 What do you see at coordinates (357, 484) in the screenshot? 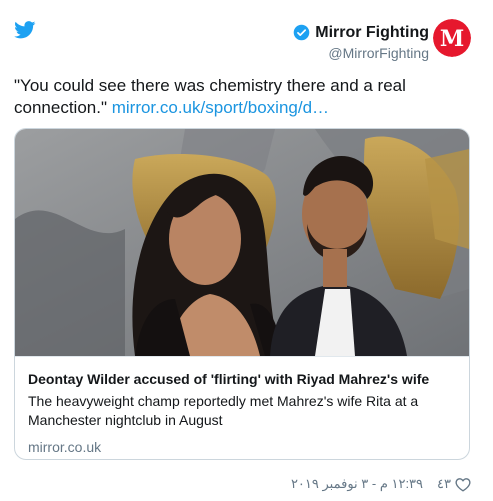
I see `tweet-timestamp: ١٢:٣٩ م - ٣ نوفمبر ٢٠١٩` at bounding box center [357, 484].